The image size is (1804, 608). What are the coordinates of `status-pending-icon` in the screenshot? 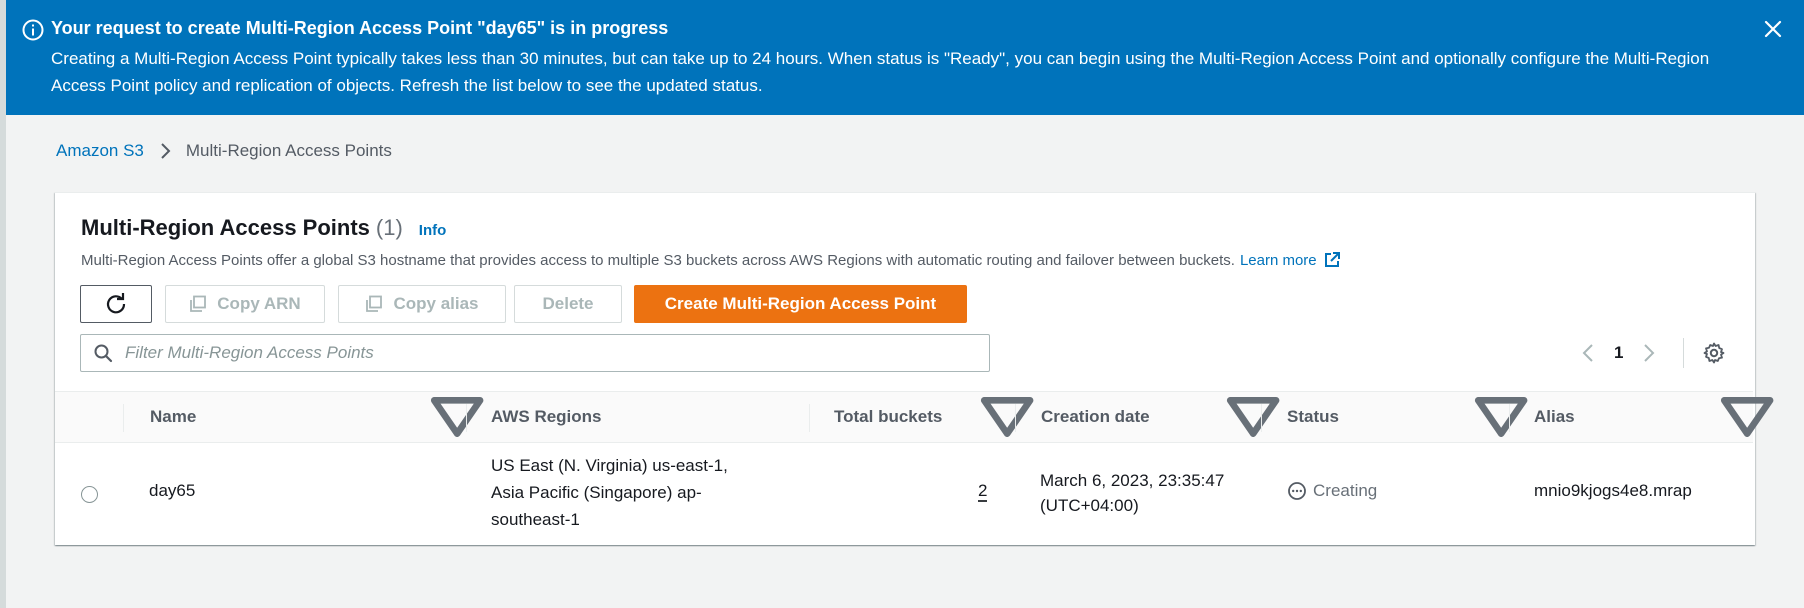 It's located at (1297, 491).